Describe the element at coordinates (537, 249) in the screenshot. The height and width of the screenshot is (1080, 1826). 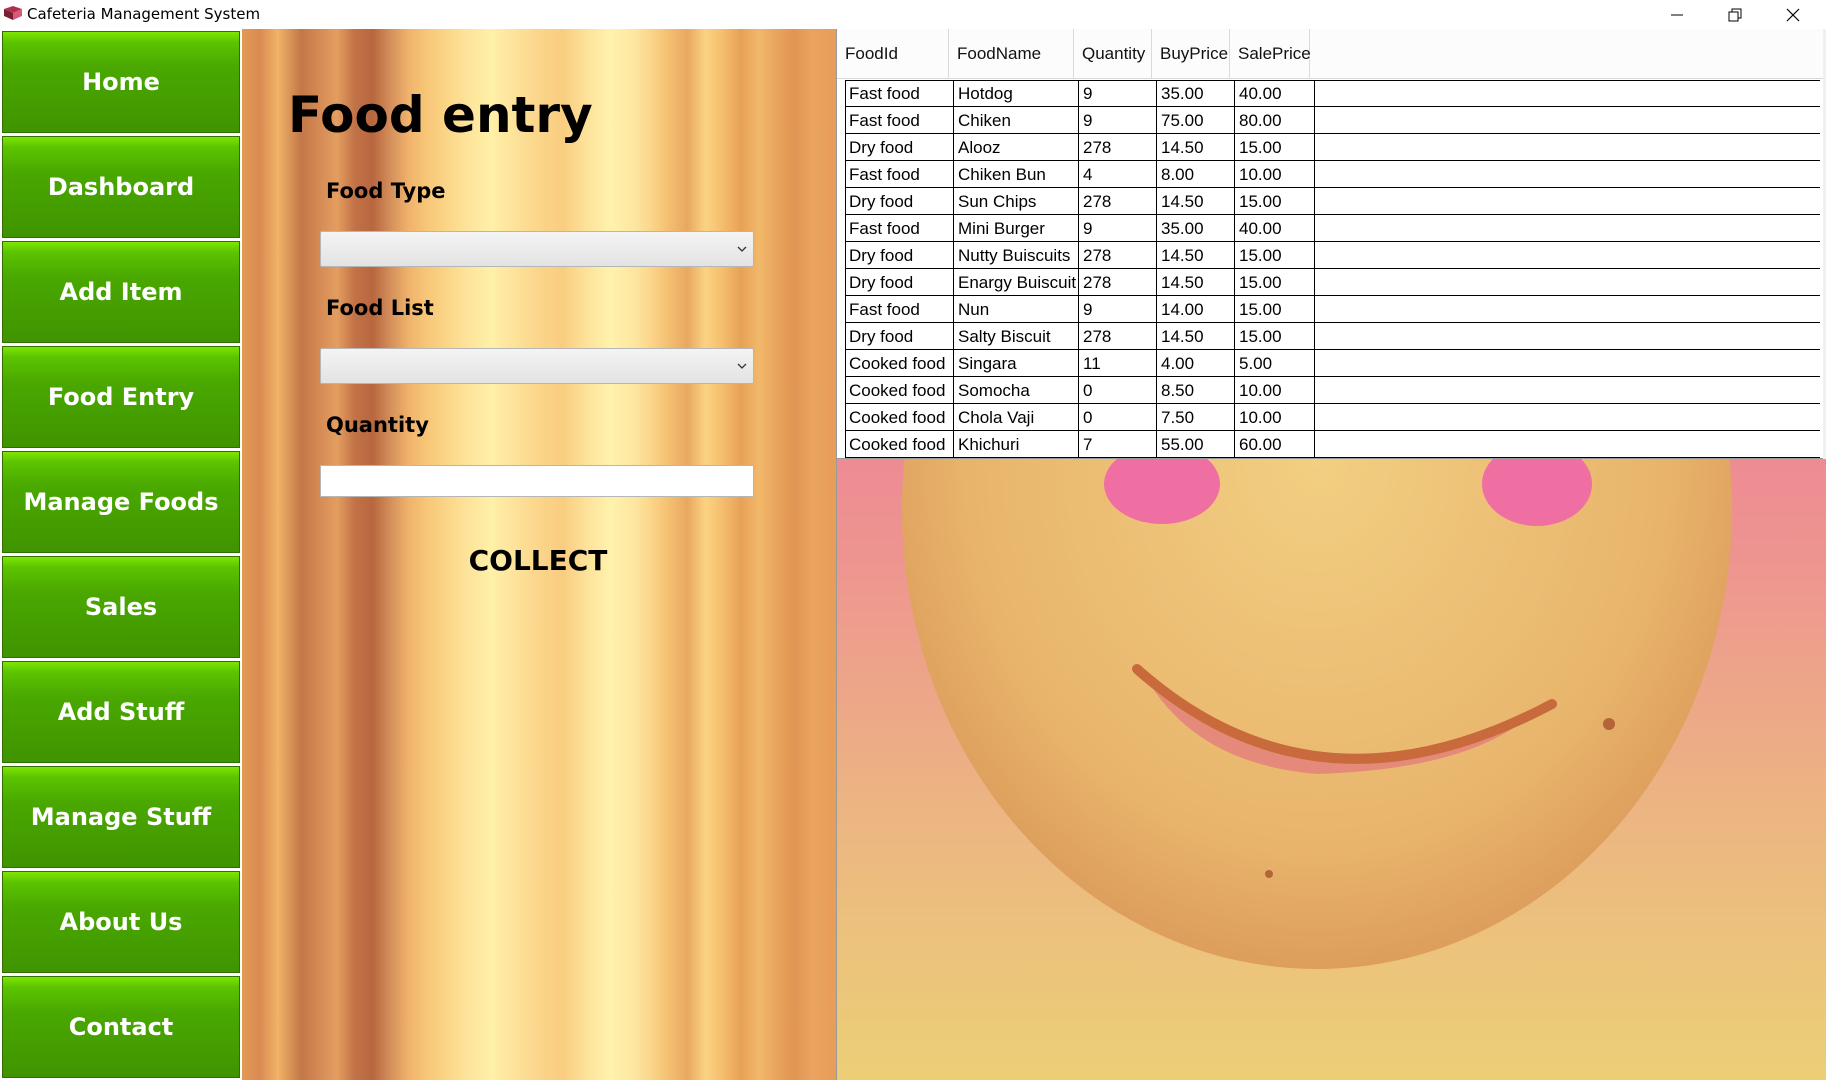
I see `food-type-dropdown` at that location.